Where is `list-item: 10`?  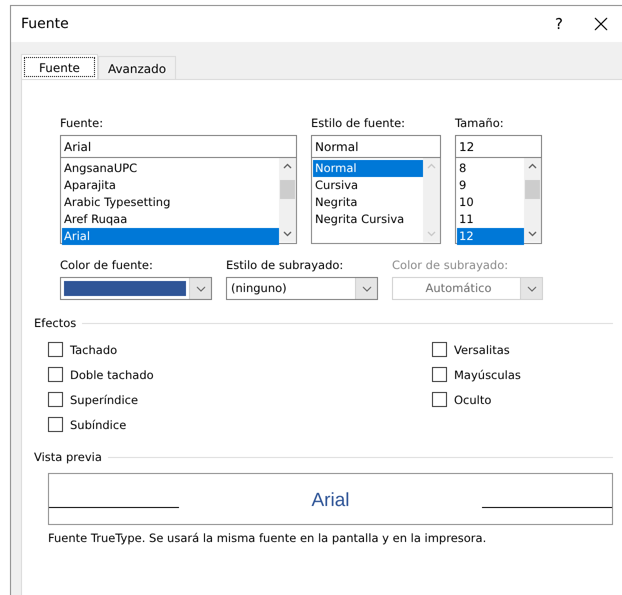 list-item: 10 is located at coordinates (490, 202).